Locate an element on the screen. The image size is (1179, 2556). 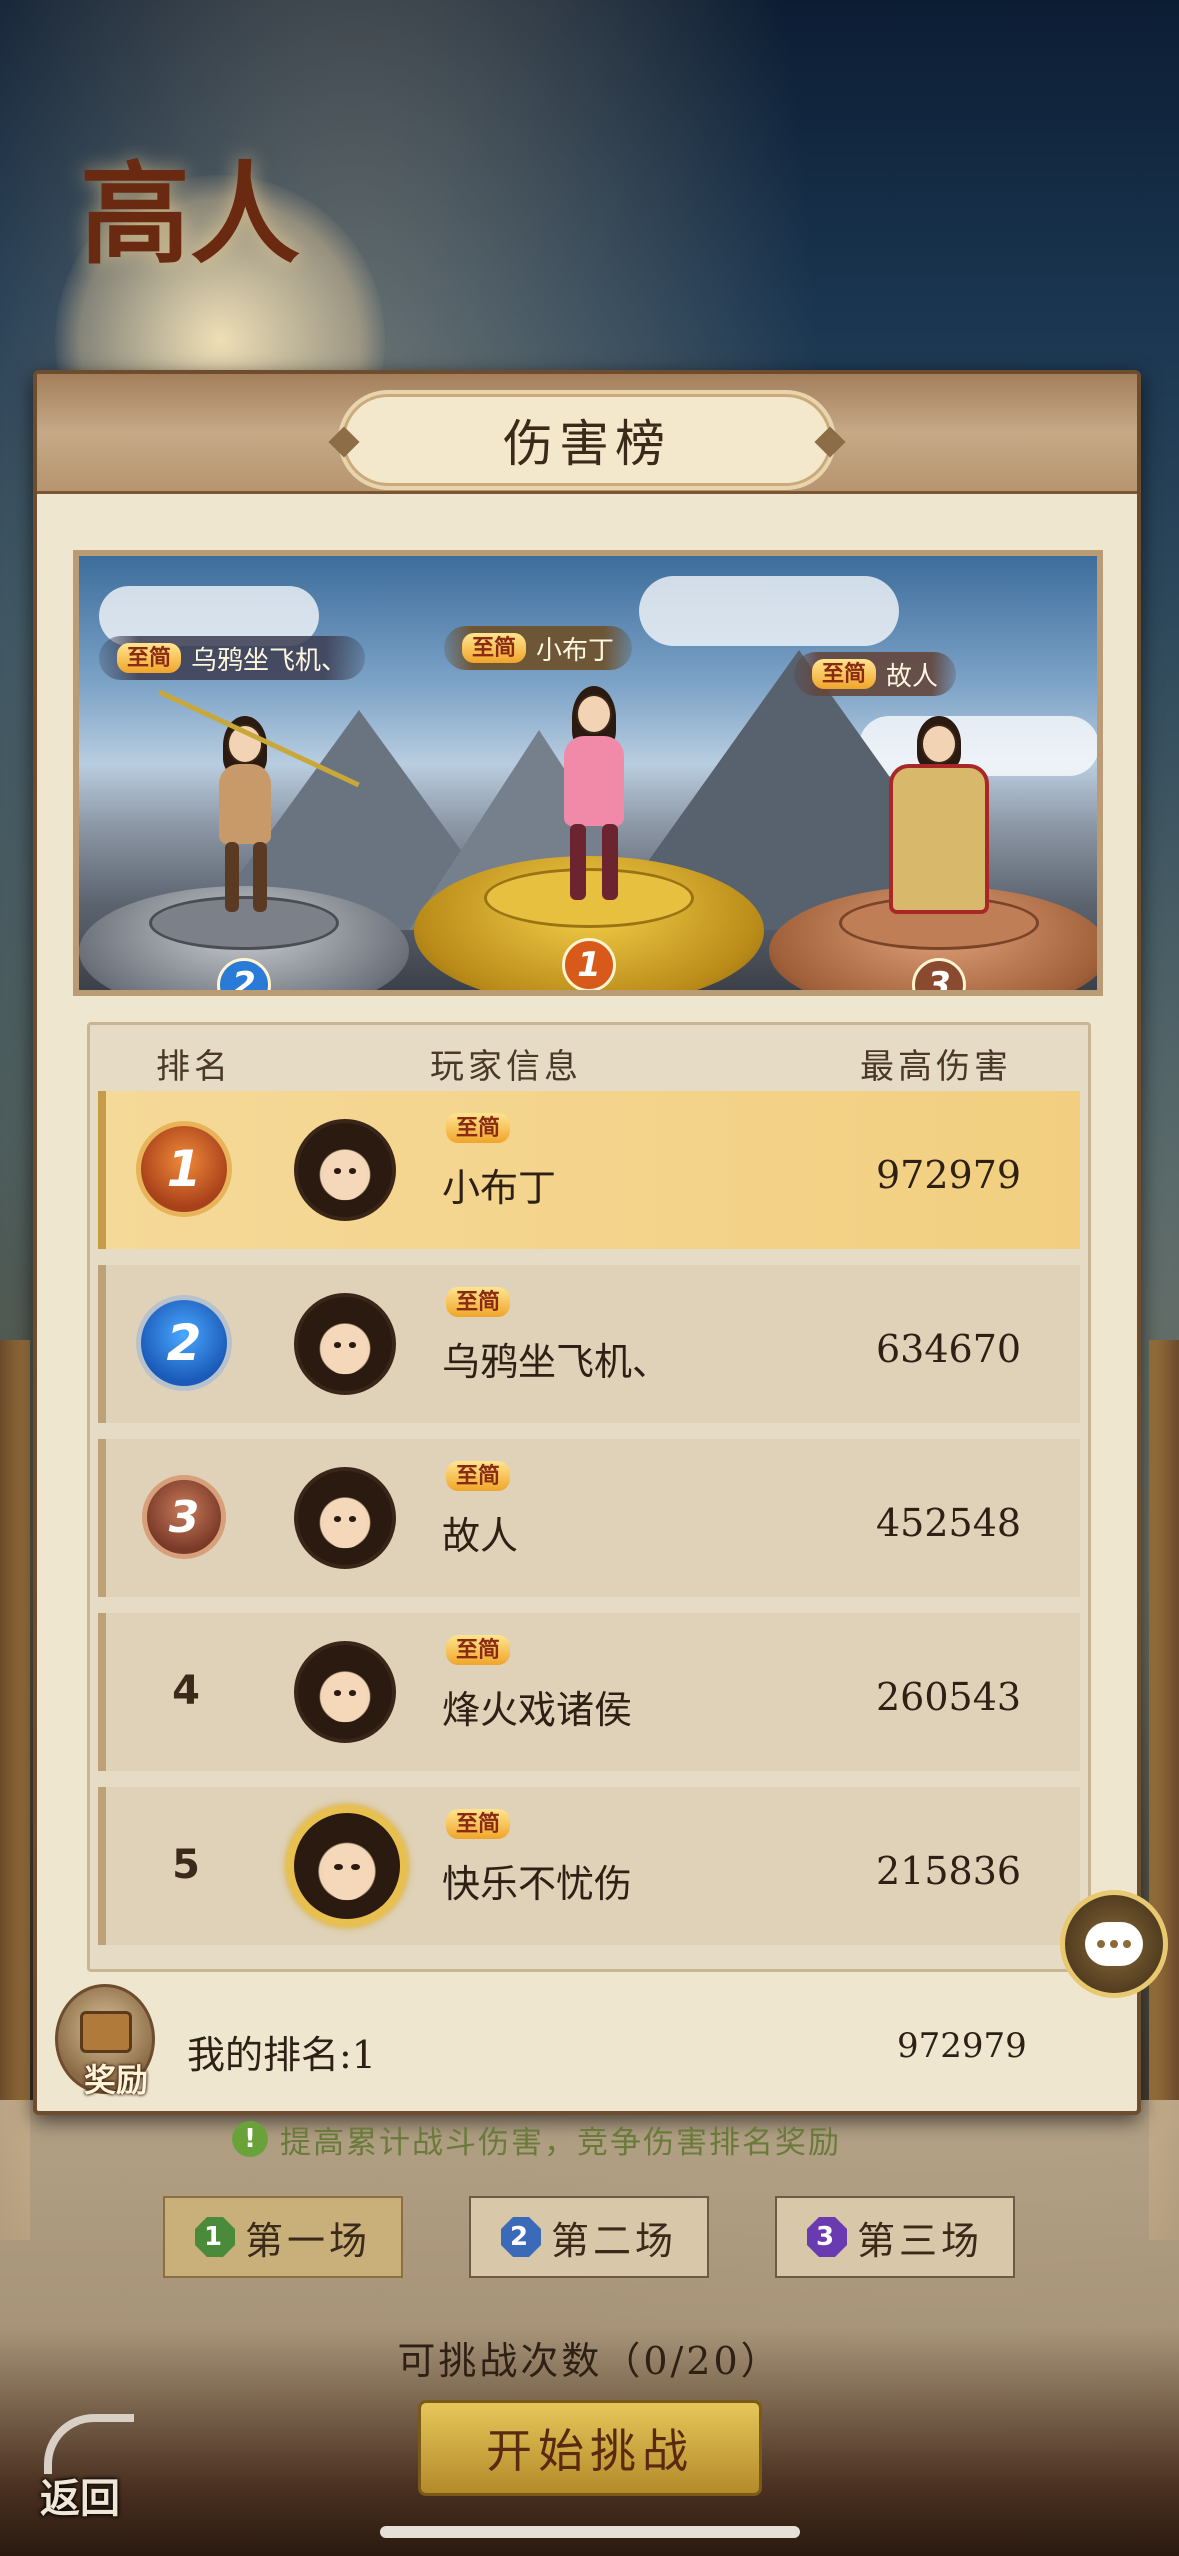
my-rank-bar: 奖励 我的排名:1 972979 is located at coordinates (587, 2044).